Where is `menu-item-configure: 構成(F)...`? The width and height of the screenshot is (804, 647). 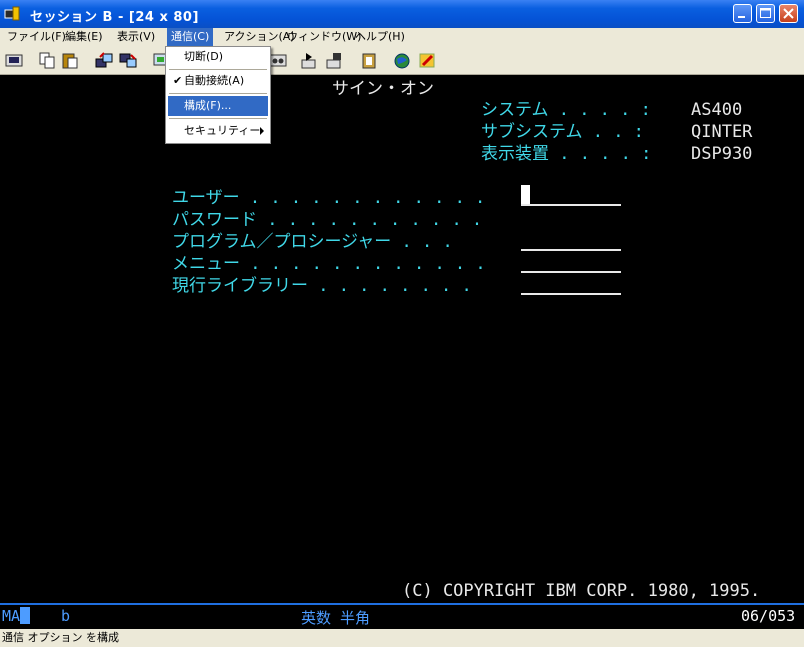 menu-item-configure: 構成(F)... is located at coordinates (218, 106).